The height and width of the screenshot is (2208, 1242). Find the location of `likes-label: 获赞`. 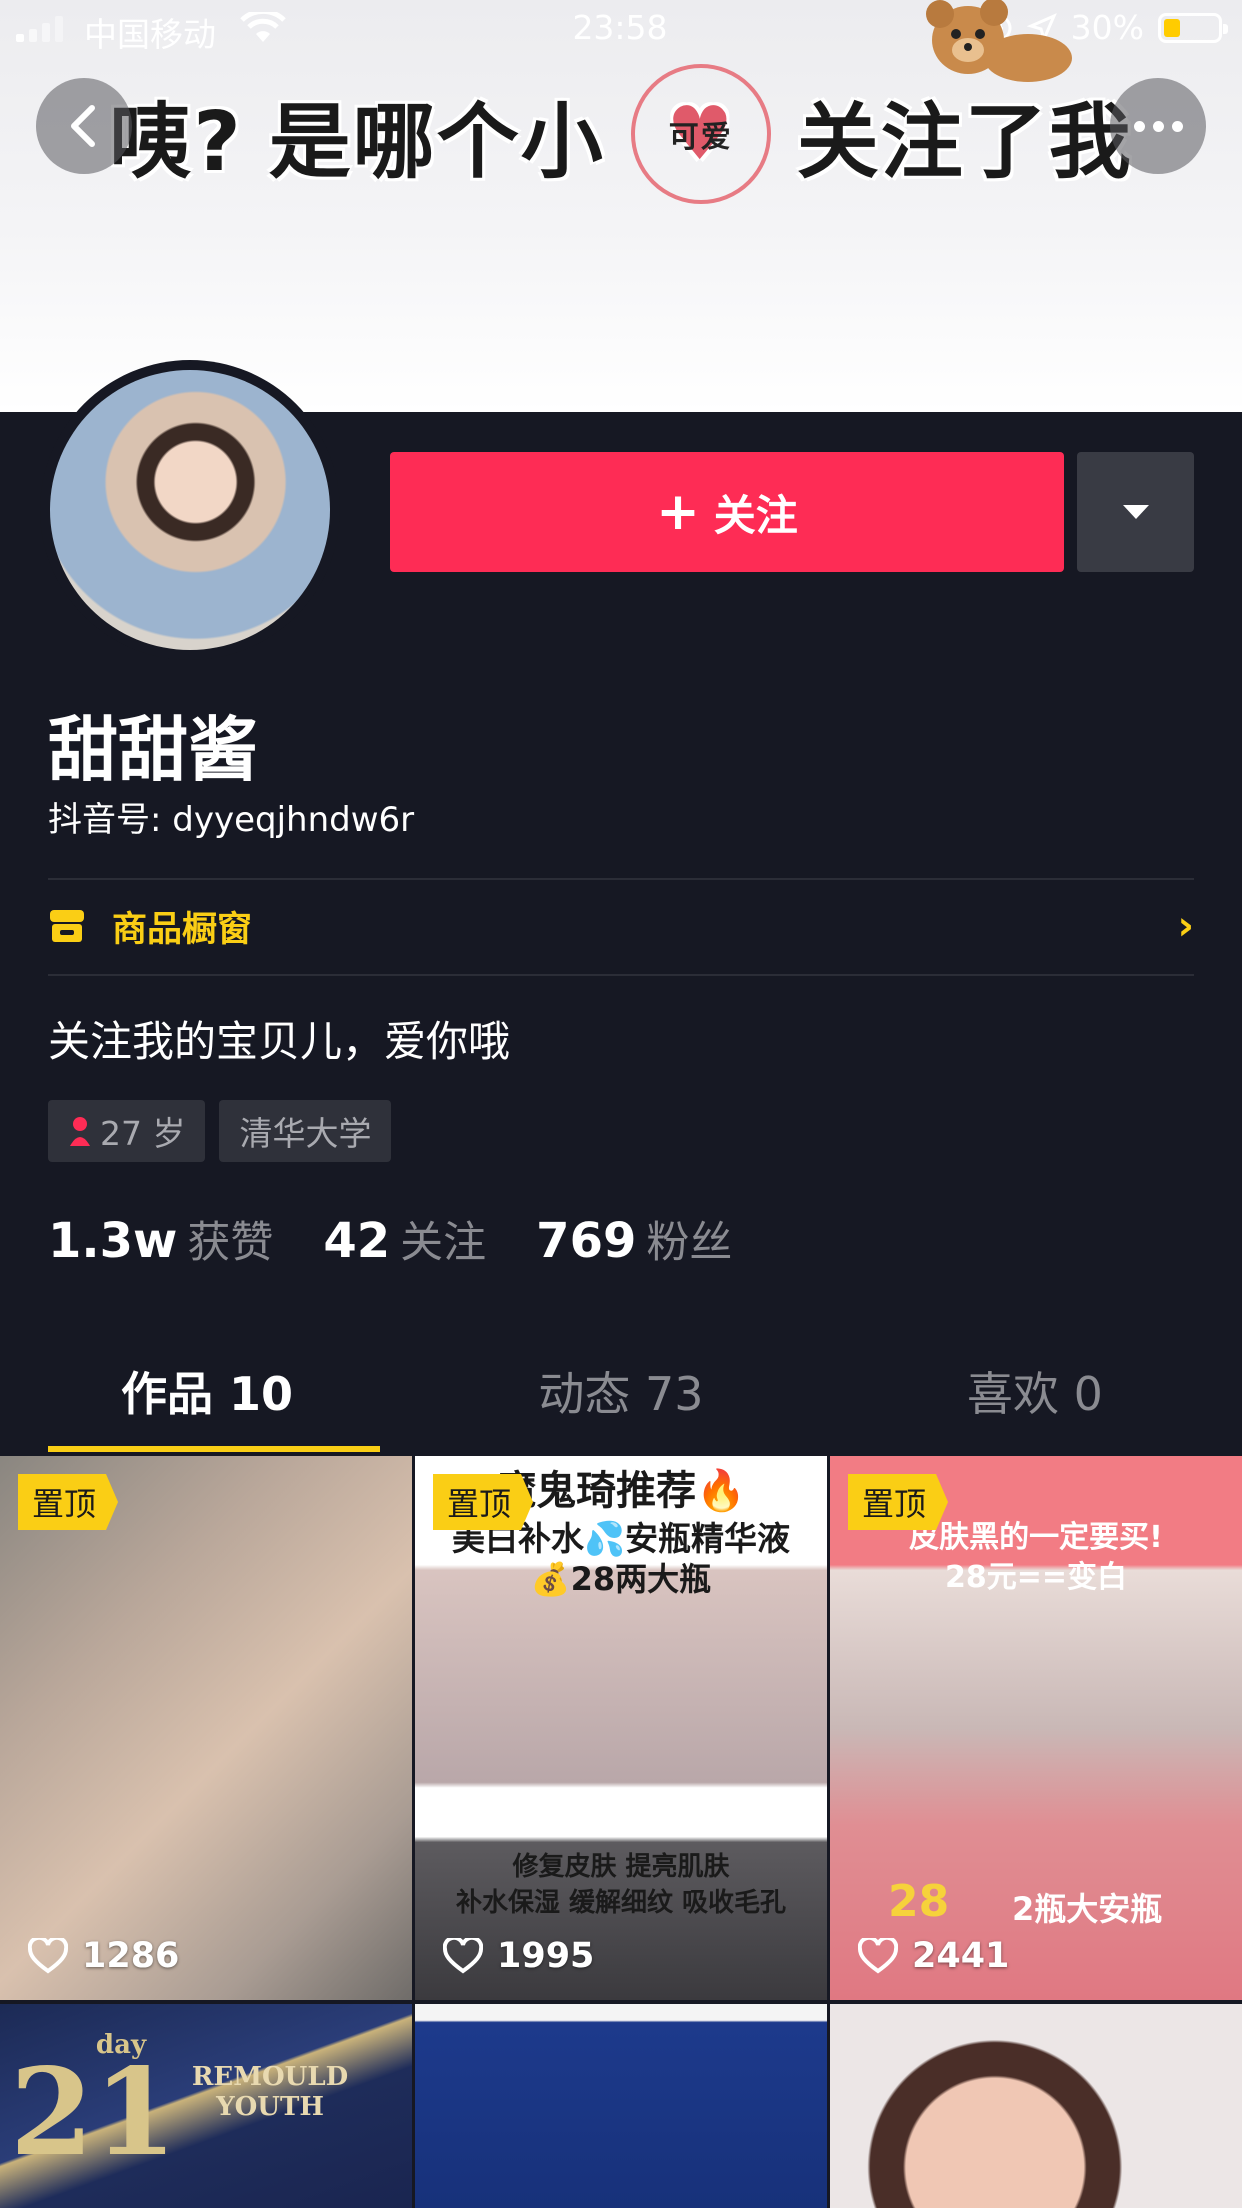

likes-label: 获赞 is located at coordinates (230, 1243).